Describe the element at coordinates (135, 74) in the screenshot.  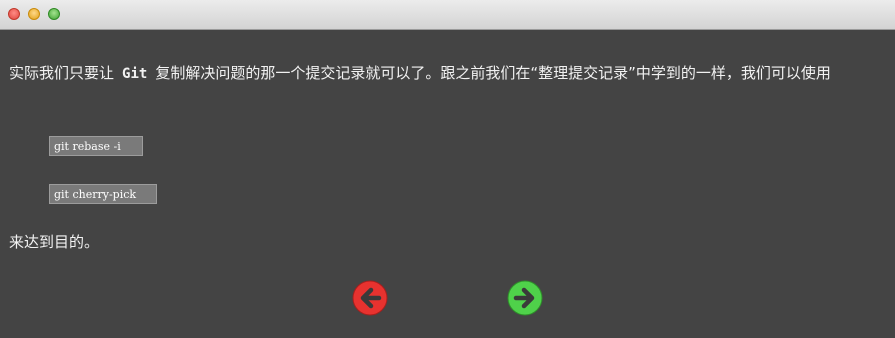
I see `git-inline-code: Git` at that location.